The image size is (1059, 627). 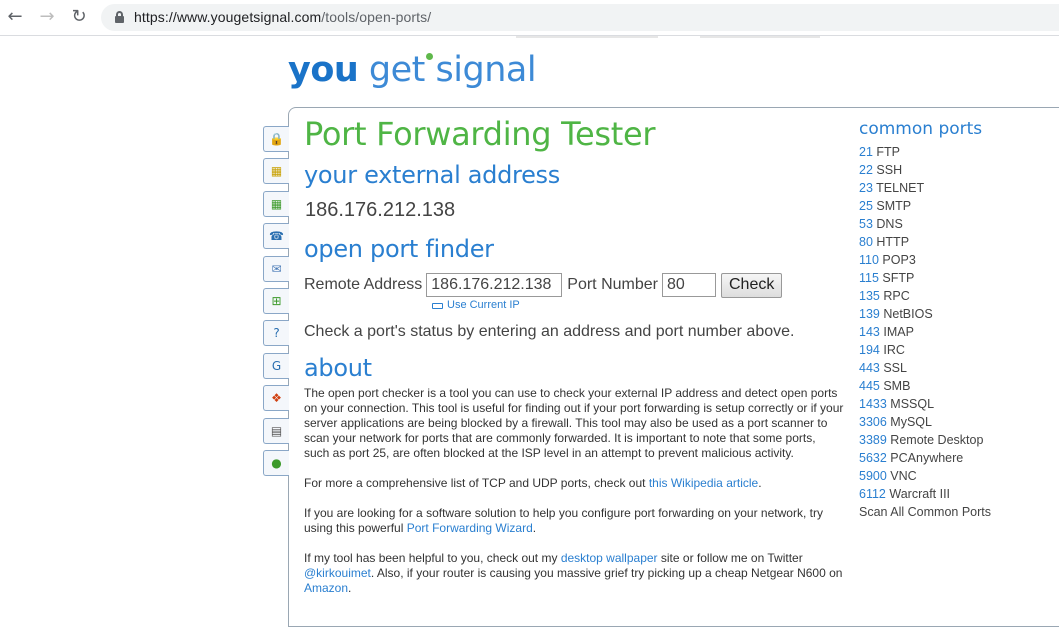 What do you see at coordinates (872, 494) in the screenshot?
I see `port-number: 6112` at bounding box center [872, 494].